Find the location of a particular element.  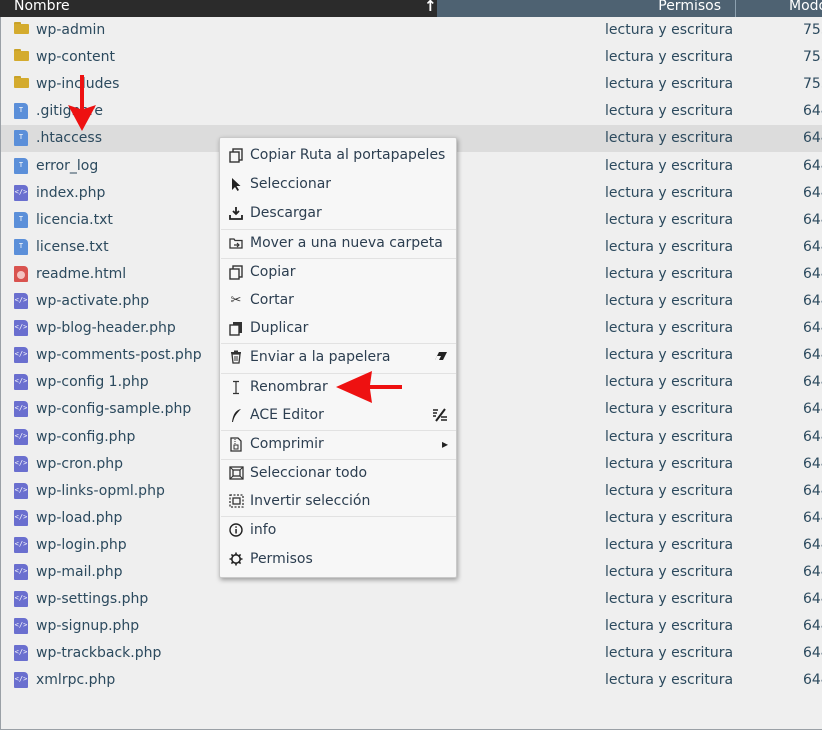

file-name: wp-blog-header.php is located at coordinates (106, 328).